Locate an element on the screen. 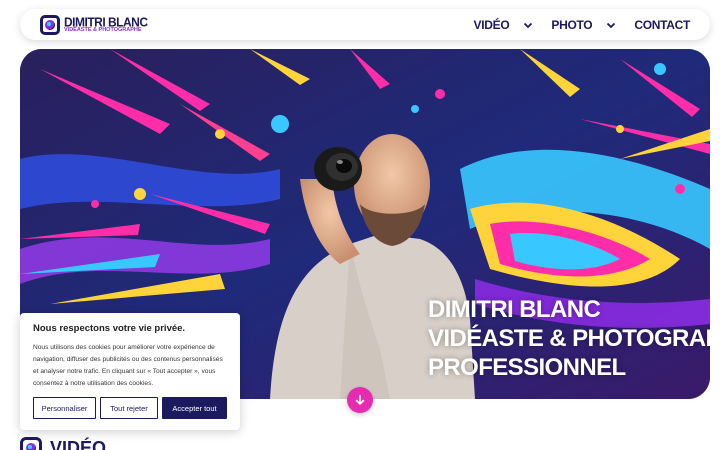 Image resolution: width=720 pixels, height=450 pixels. logo-title: DIMITRI BLANC is located at coordinates (106, 22).